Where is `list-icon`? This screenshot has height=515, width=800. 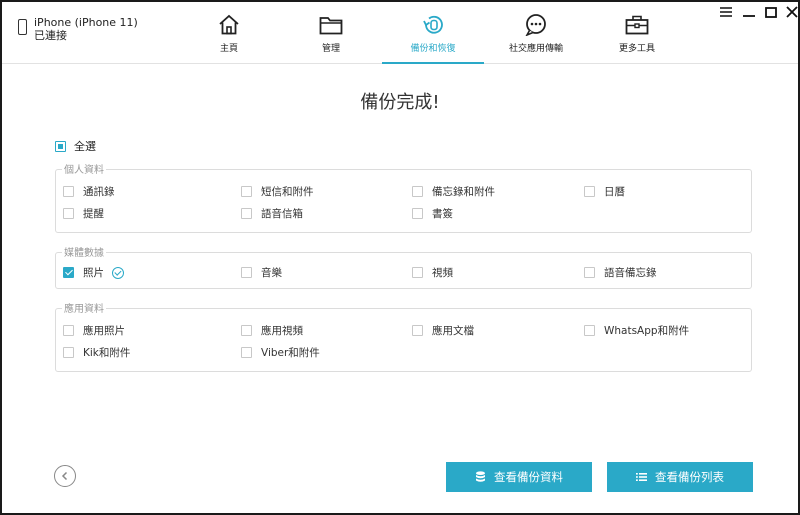 list-icon is located at coordinates (641, 477).